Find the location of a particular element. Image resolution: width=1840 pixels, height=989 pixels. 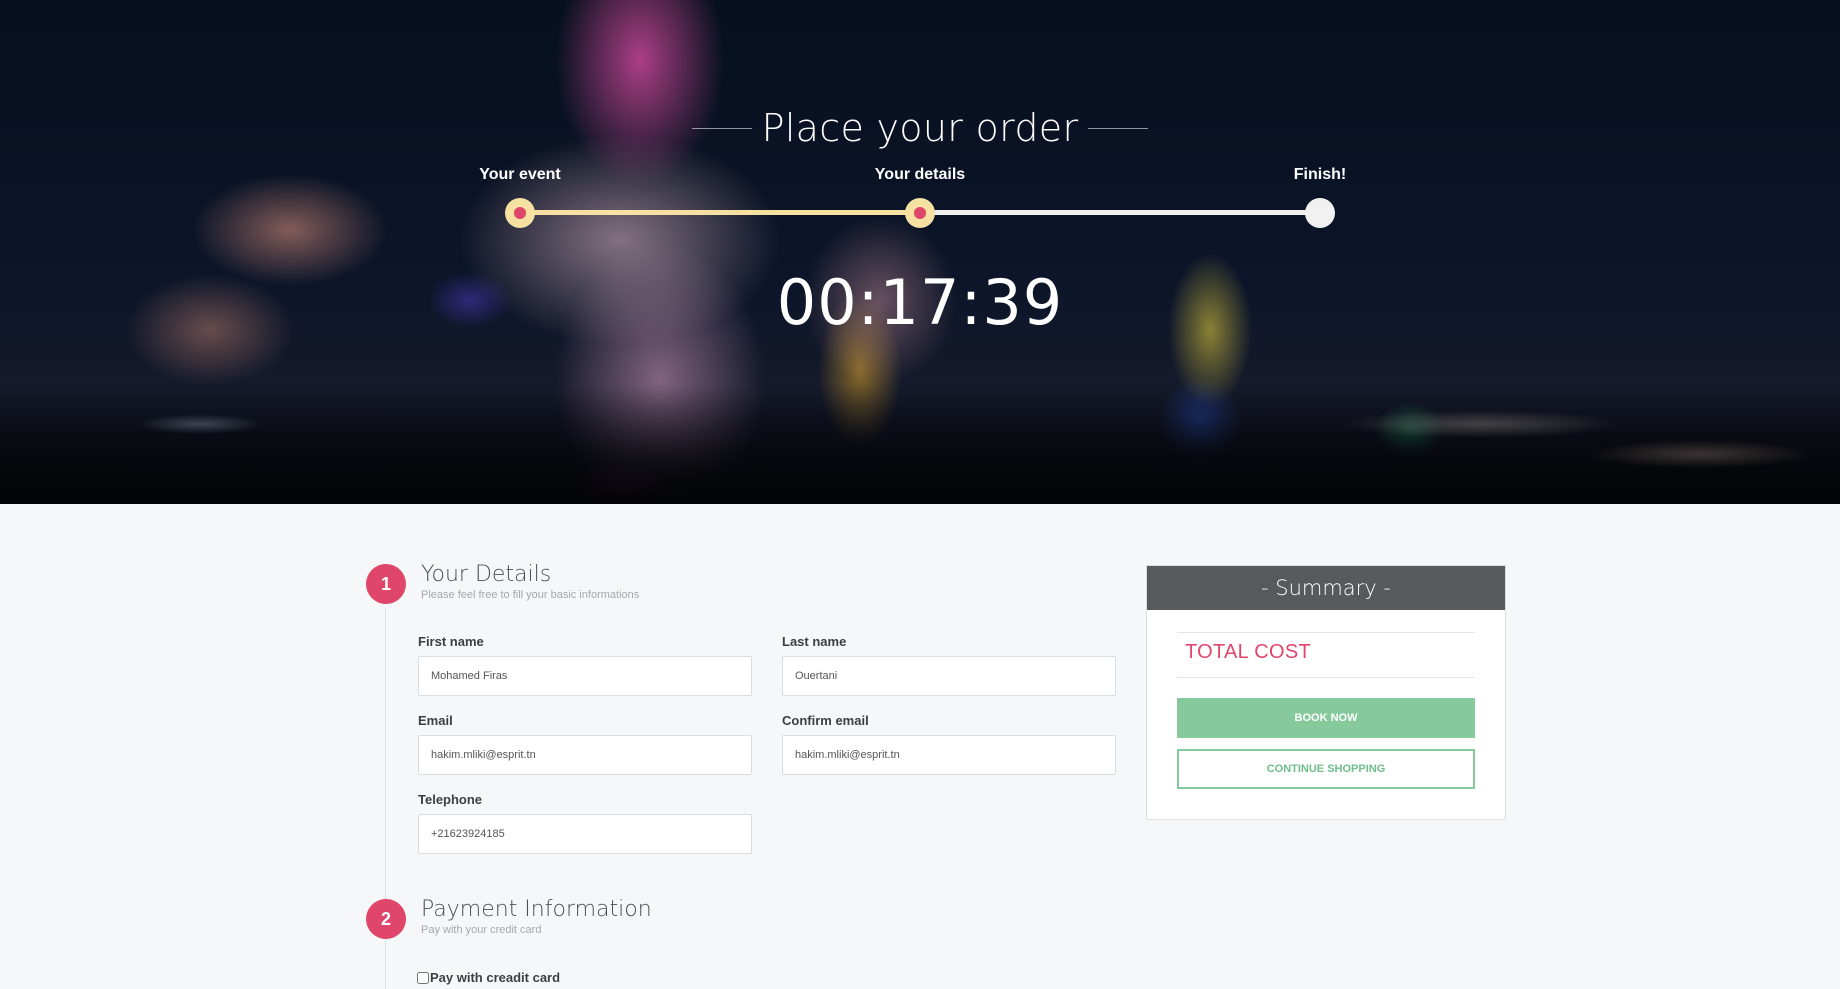

confirm-email-label: Confirm email is located at coordinates (825, 720).